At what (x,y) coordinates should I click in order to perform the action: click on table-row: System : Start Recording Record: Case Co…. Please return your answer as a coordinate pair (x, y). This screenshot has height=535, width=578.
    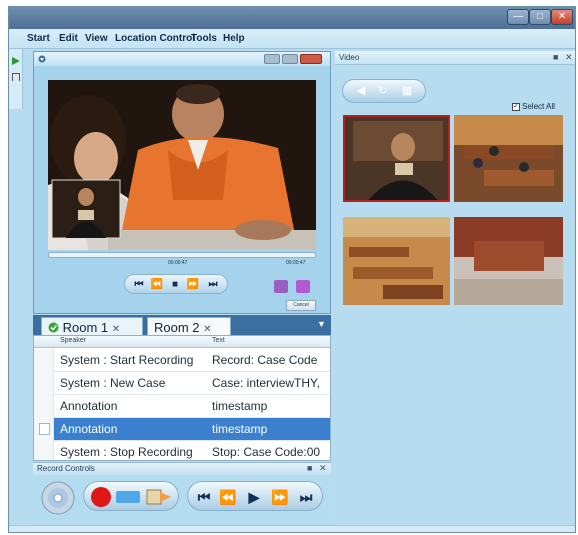
    Looking at the image, I should click on (182, 360).